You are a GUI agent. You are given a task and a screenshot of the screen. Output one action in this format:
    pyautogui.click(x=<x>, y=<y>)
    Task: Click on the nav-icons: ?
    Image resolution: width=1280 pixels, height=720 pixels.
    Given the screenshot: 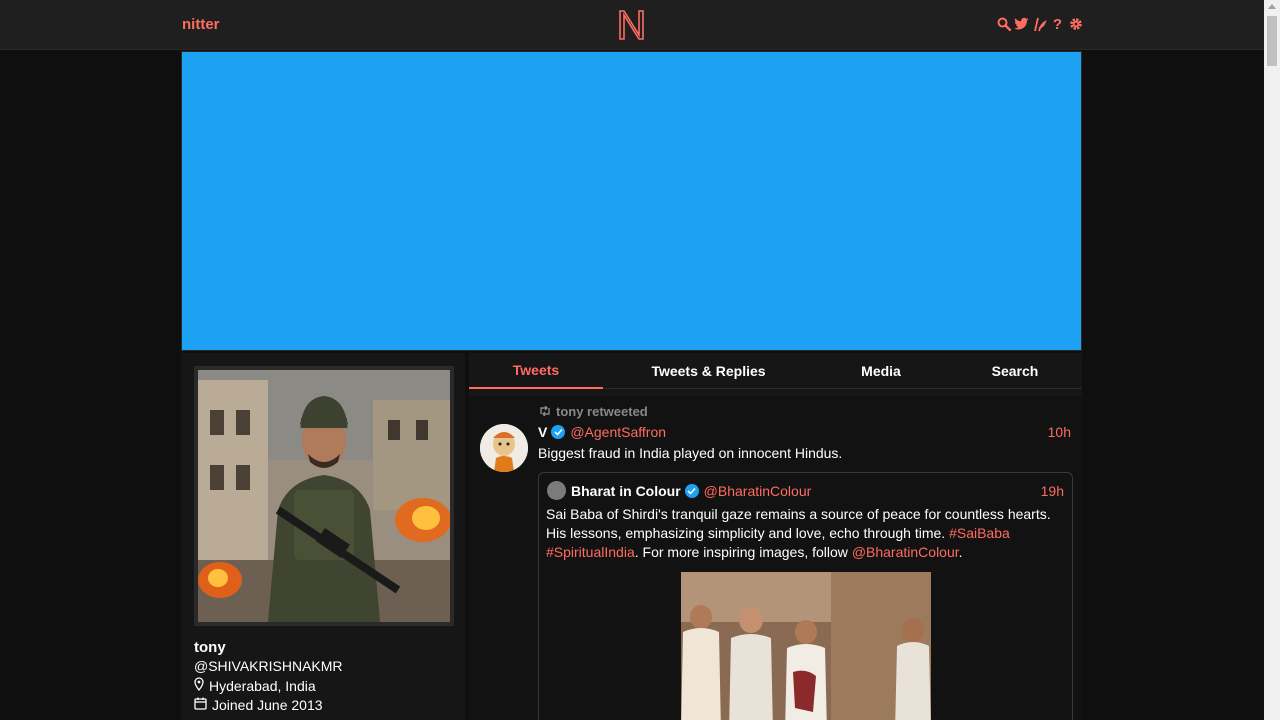 What is the action you would take?
    pyautogui.click(x=1039, y=24)
    